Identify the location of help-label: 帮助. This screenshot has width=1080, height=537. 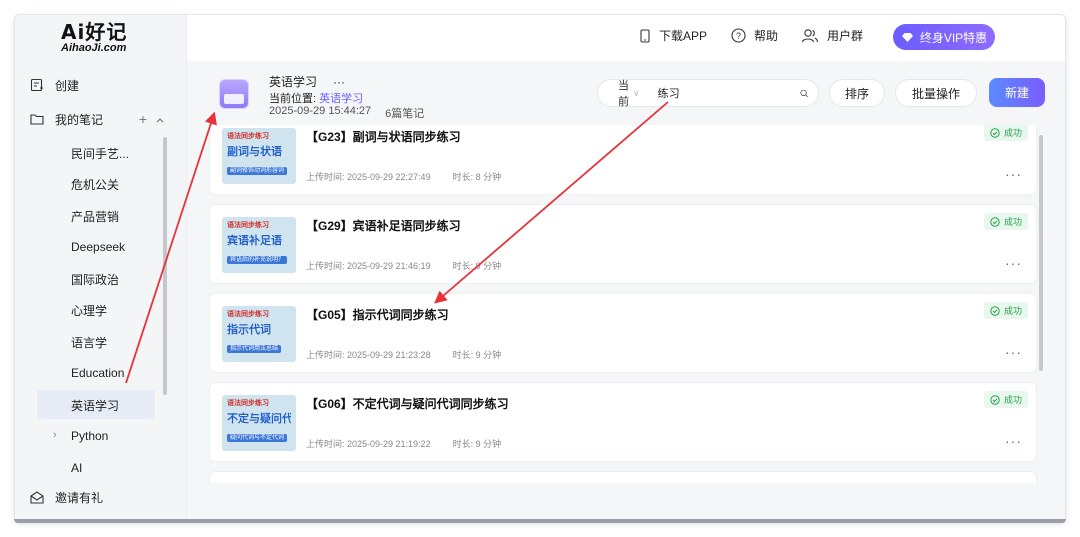
(766, 36).